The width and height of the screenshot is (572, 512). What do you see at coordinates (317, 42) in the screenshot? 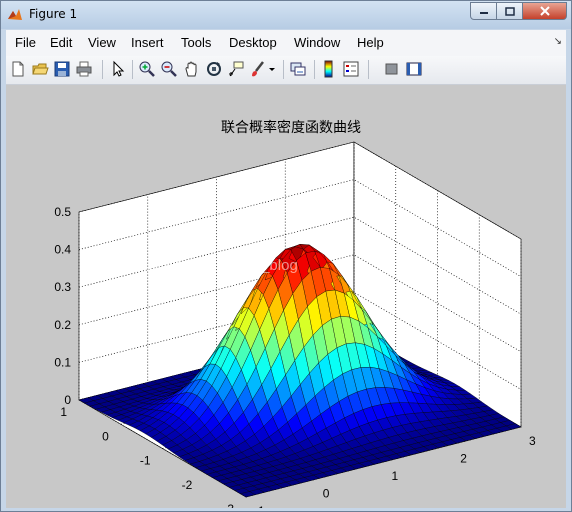
I see `menu-window: Window` at bounding box center [317, 42].